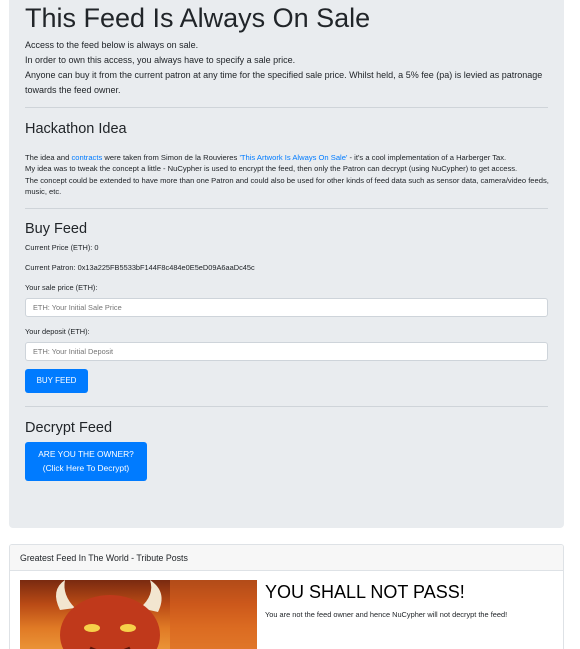  I want to click on current-price: Current Price (ETH): 0, so click(62, 247).